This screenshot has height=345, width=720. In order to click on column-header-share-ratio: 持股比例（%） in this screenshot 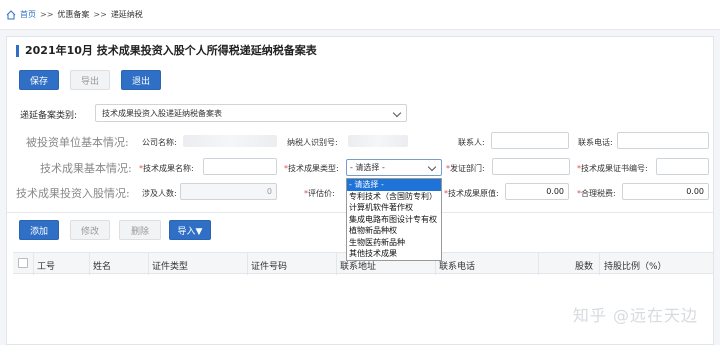, I will do `click(635, 265)`.